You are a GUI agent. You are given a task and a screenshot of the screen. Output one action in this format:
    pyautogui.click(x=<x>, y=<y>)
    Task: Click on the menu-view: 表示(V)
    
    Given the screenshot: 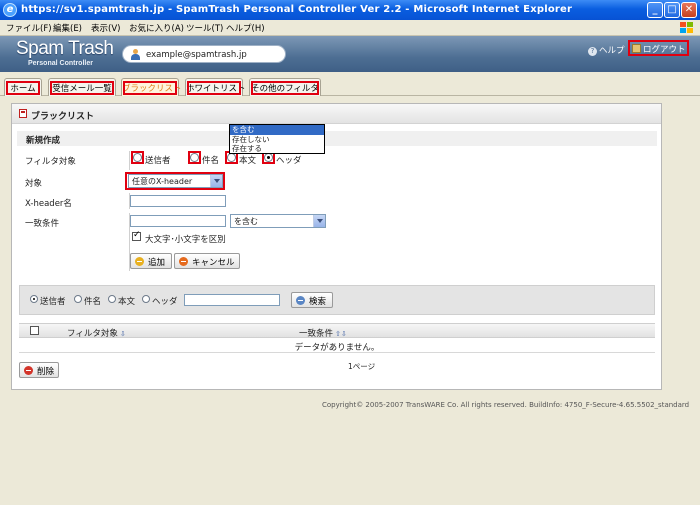 What is the action you would take?
    pyautogui.click(x=105, y=28)
    